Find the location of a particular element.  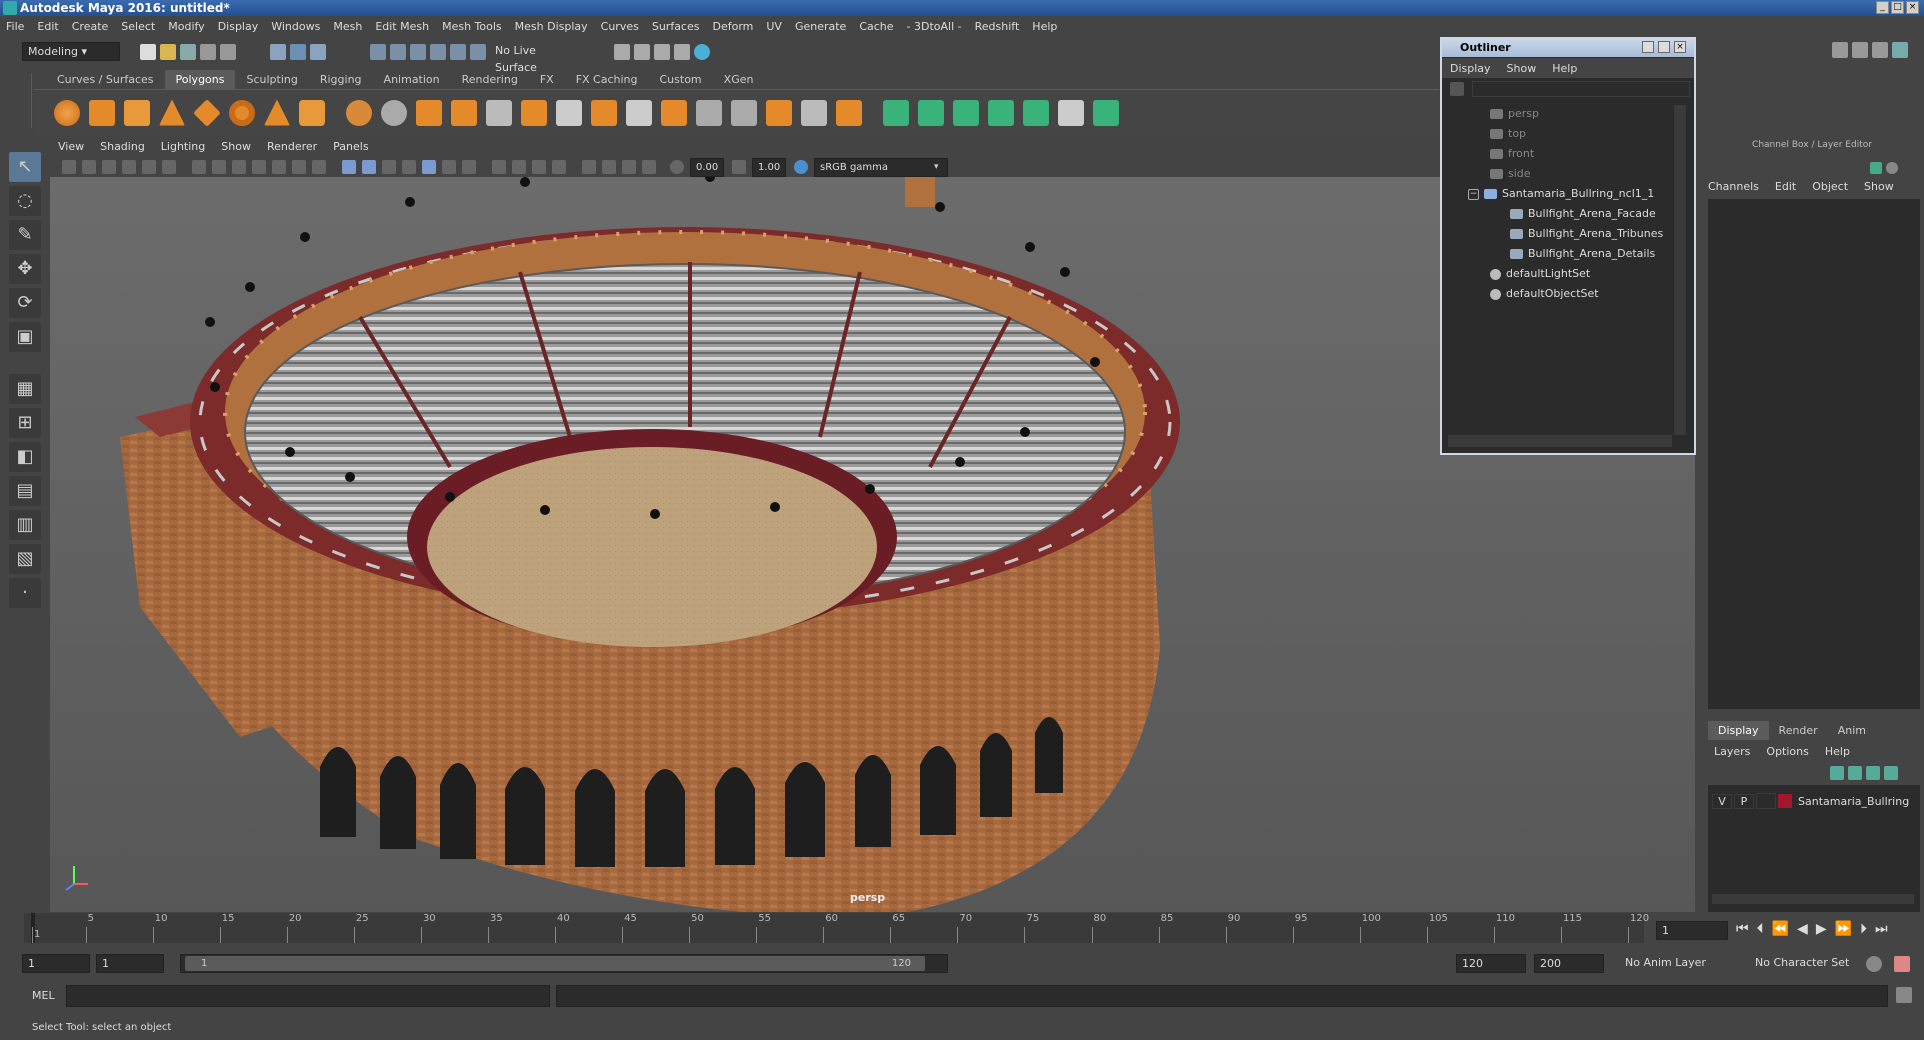

hypershade-layout-icon: ▥ is located at coordinates (25, 525).